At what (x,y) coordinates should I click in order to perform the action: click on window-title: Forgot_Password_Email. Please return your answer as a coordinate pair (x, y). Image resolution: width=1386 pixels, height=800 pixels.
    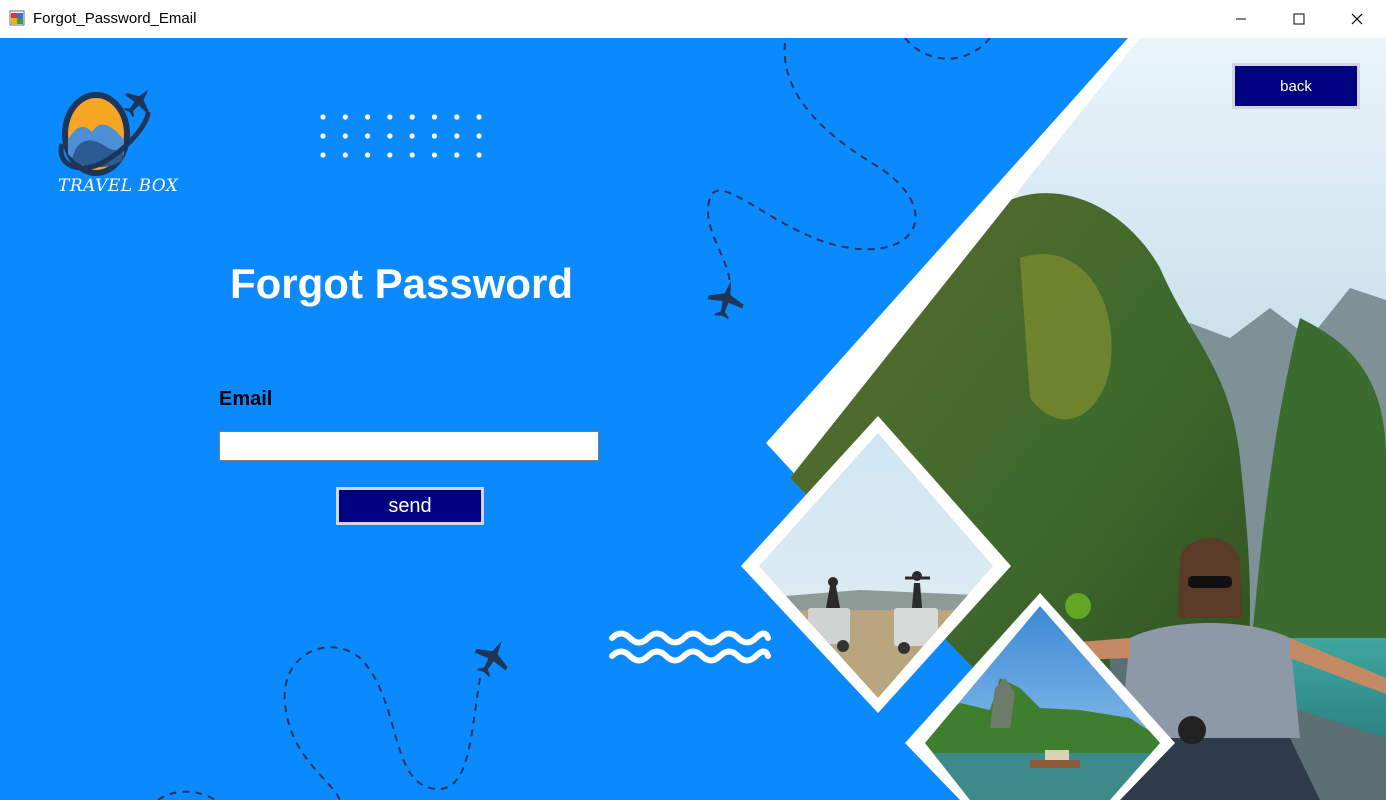
    Looking at the image, I should click on (115, 18).